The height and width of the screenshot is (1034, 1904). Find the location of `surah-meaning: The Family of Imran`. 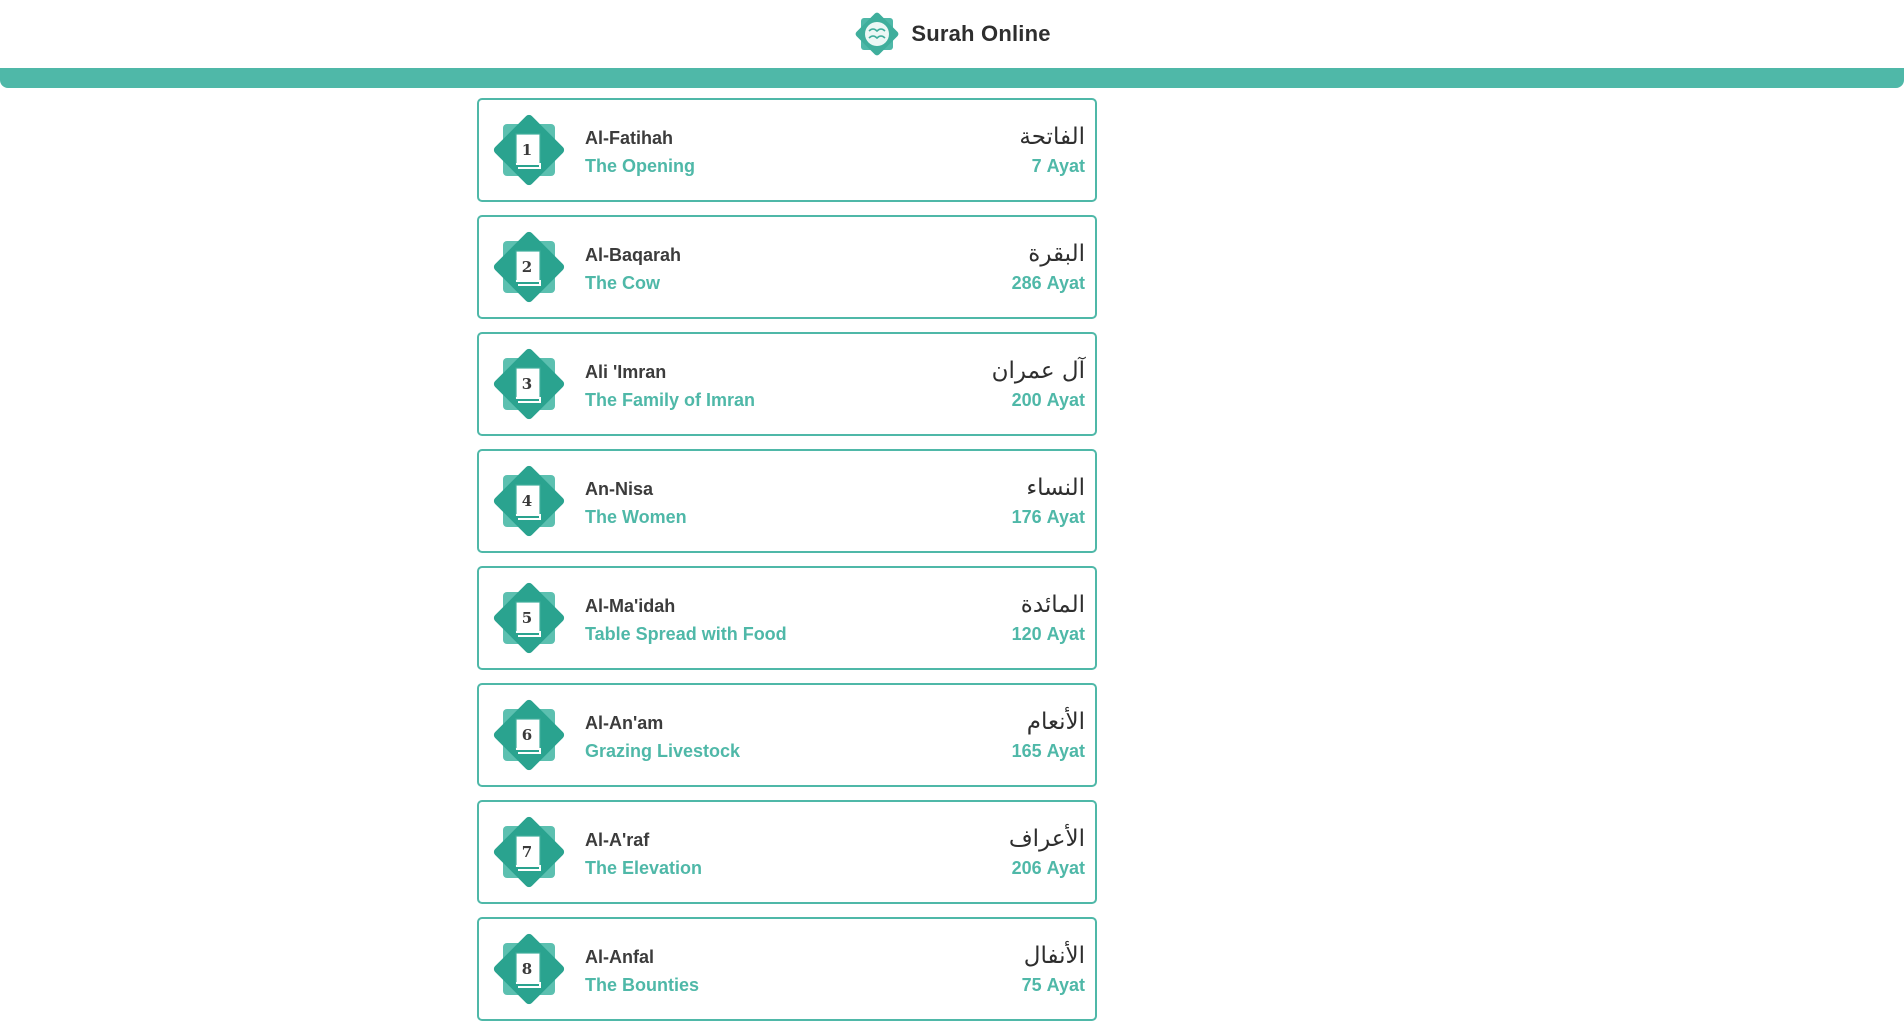

surah-meaning: The Family of Imran is located at coordinates (670, 400).